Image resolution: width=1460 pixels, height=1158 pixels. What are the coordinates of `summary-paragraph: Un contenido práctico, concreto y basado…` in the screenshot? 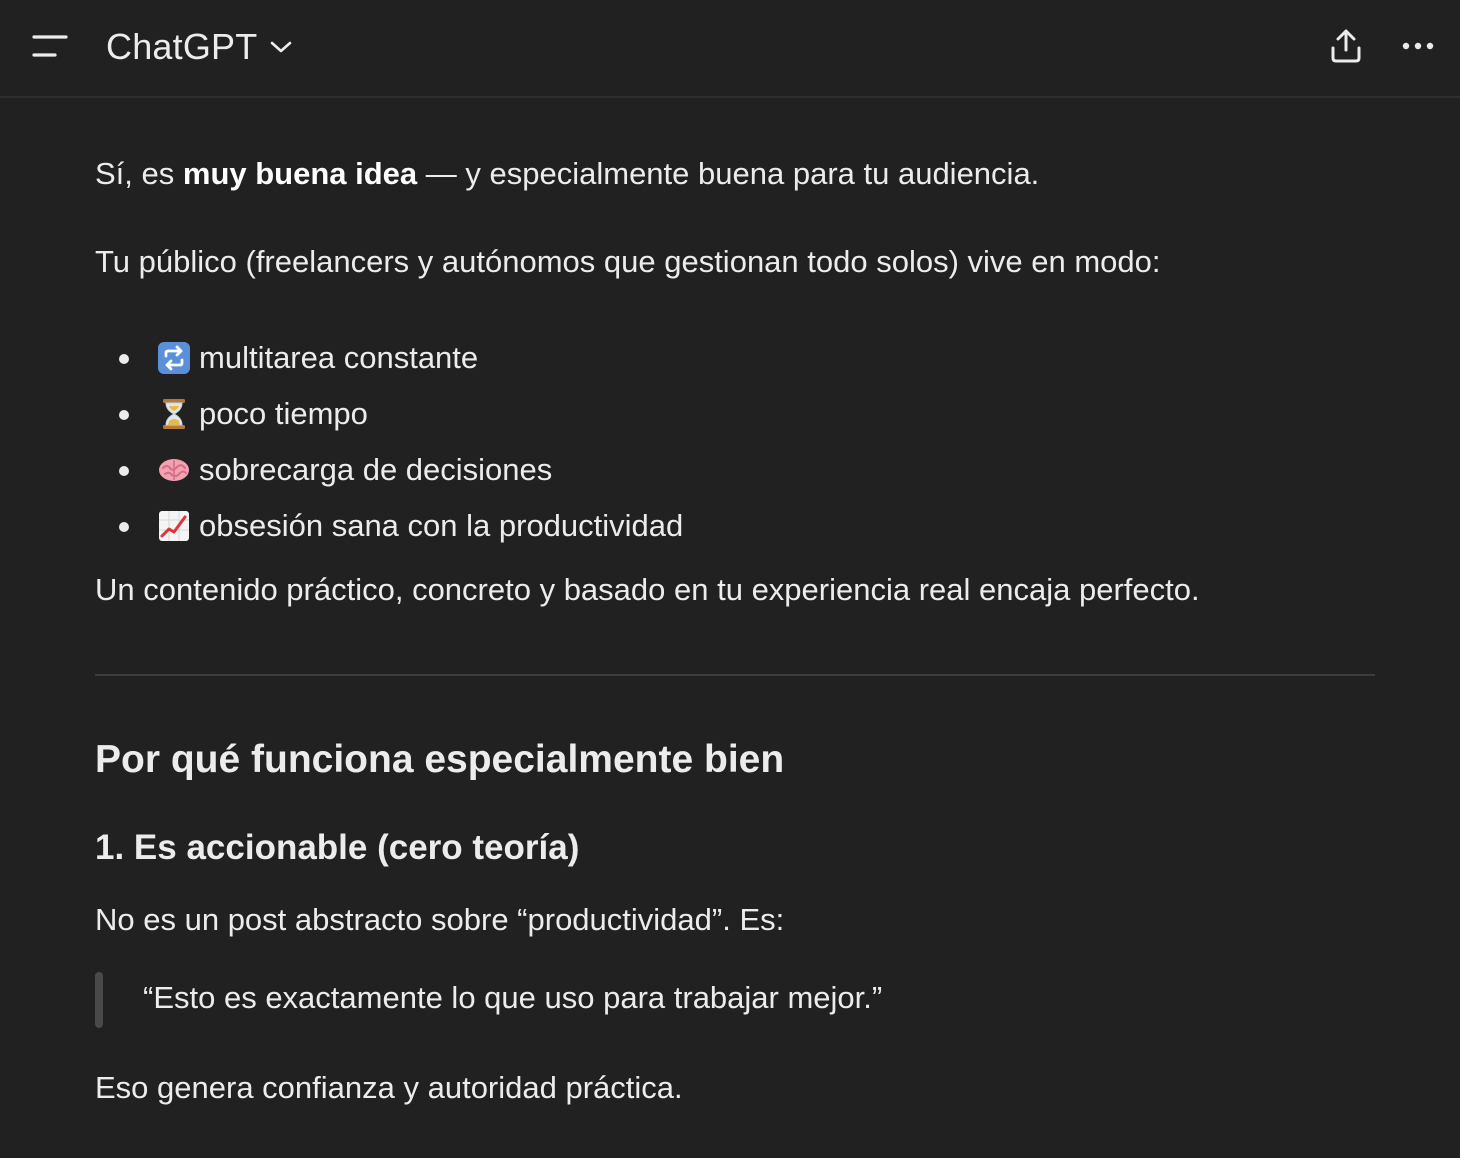 It's located at (647, 589).